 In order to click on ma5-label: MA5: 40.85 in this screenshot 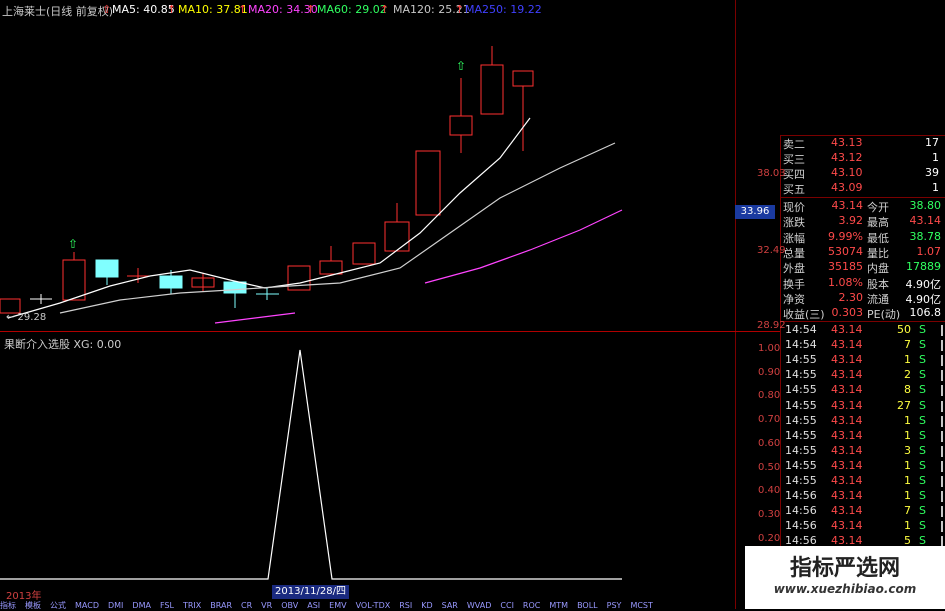, I will do `click(143, 9)`.